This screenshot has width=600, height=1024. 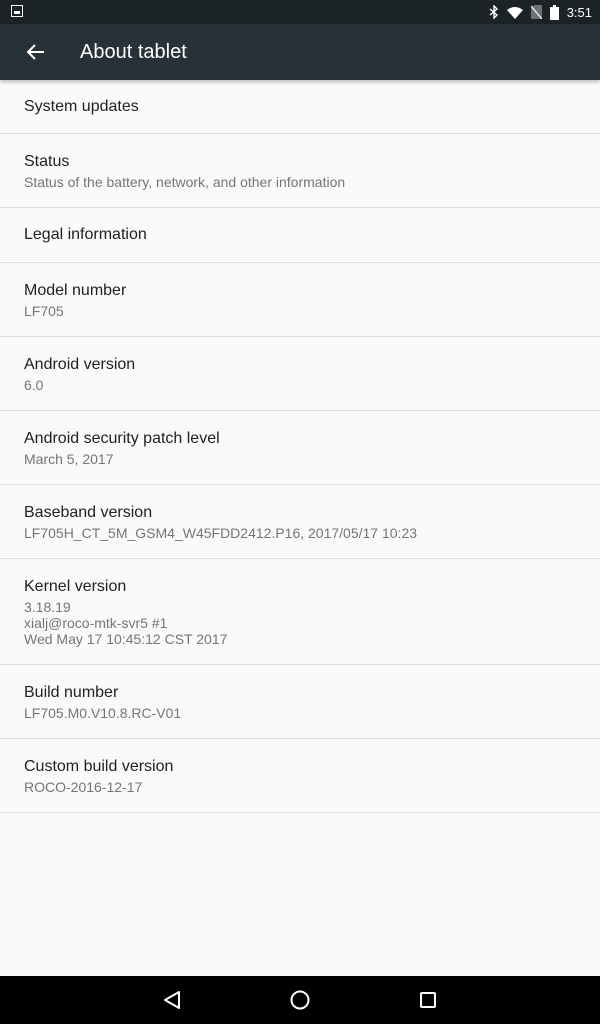 What do you see at coordinates (80, 364) in the screenshot?
I see `item-title: Android version` at bounding box center [80, 364].